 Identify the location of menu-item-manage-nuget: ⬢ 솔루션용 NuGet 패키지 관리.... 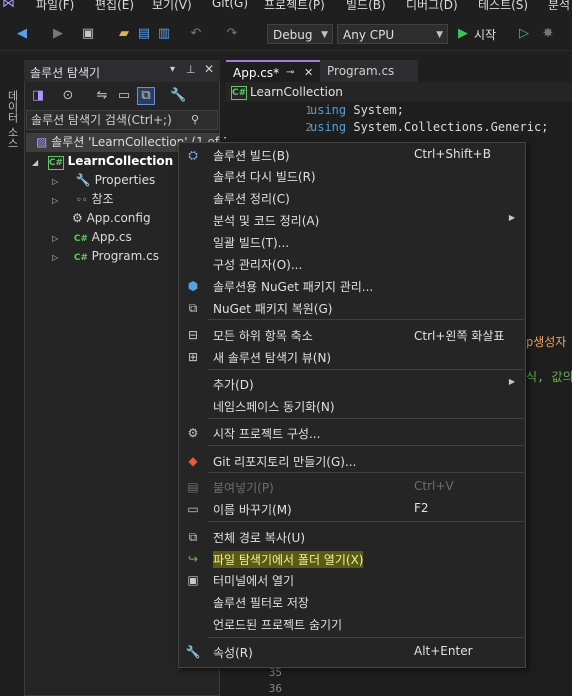
(352, 285).